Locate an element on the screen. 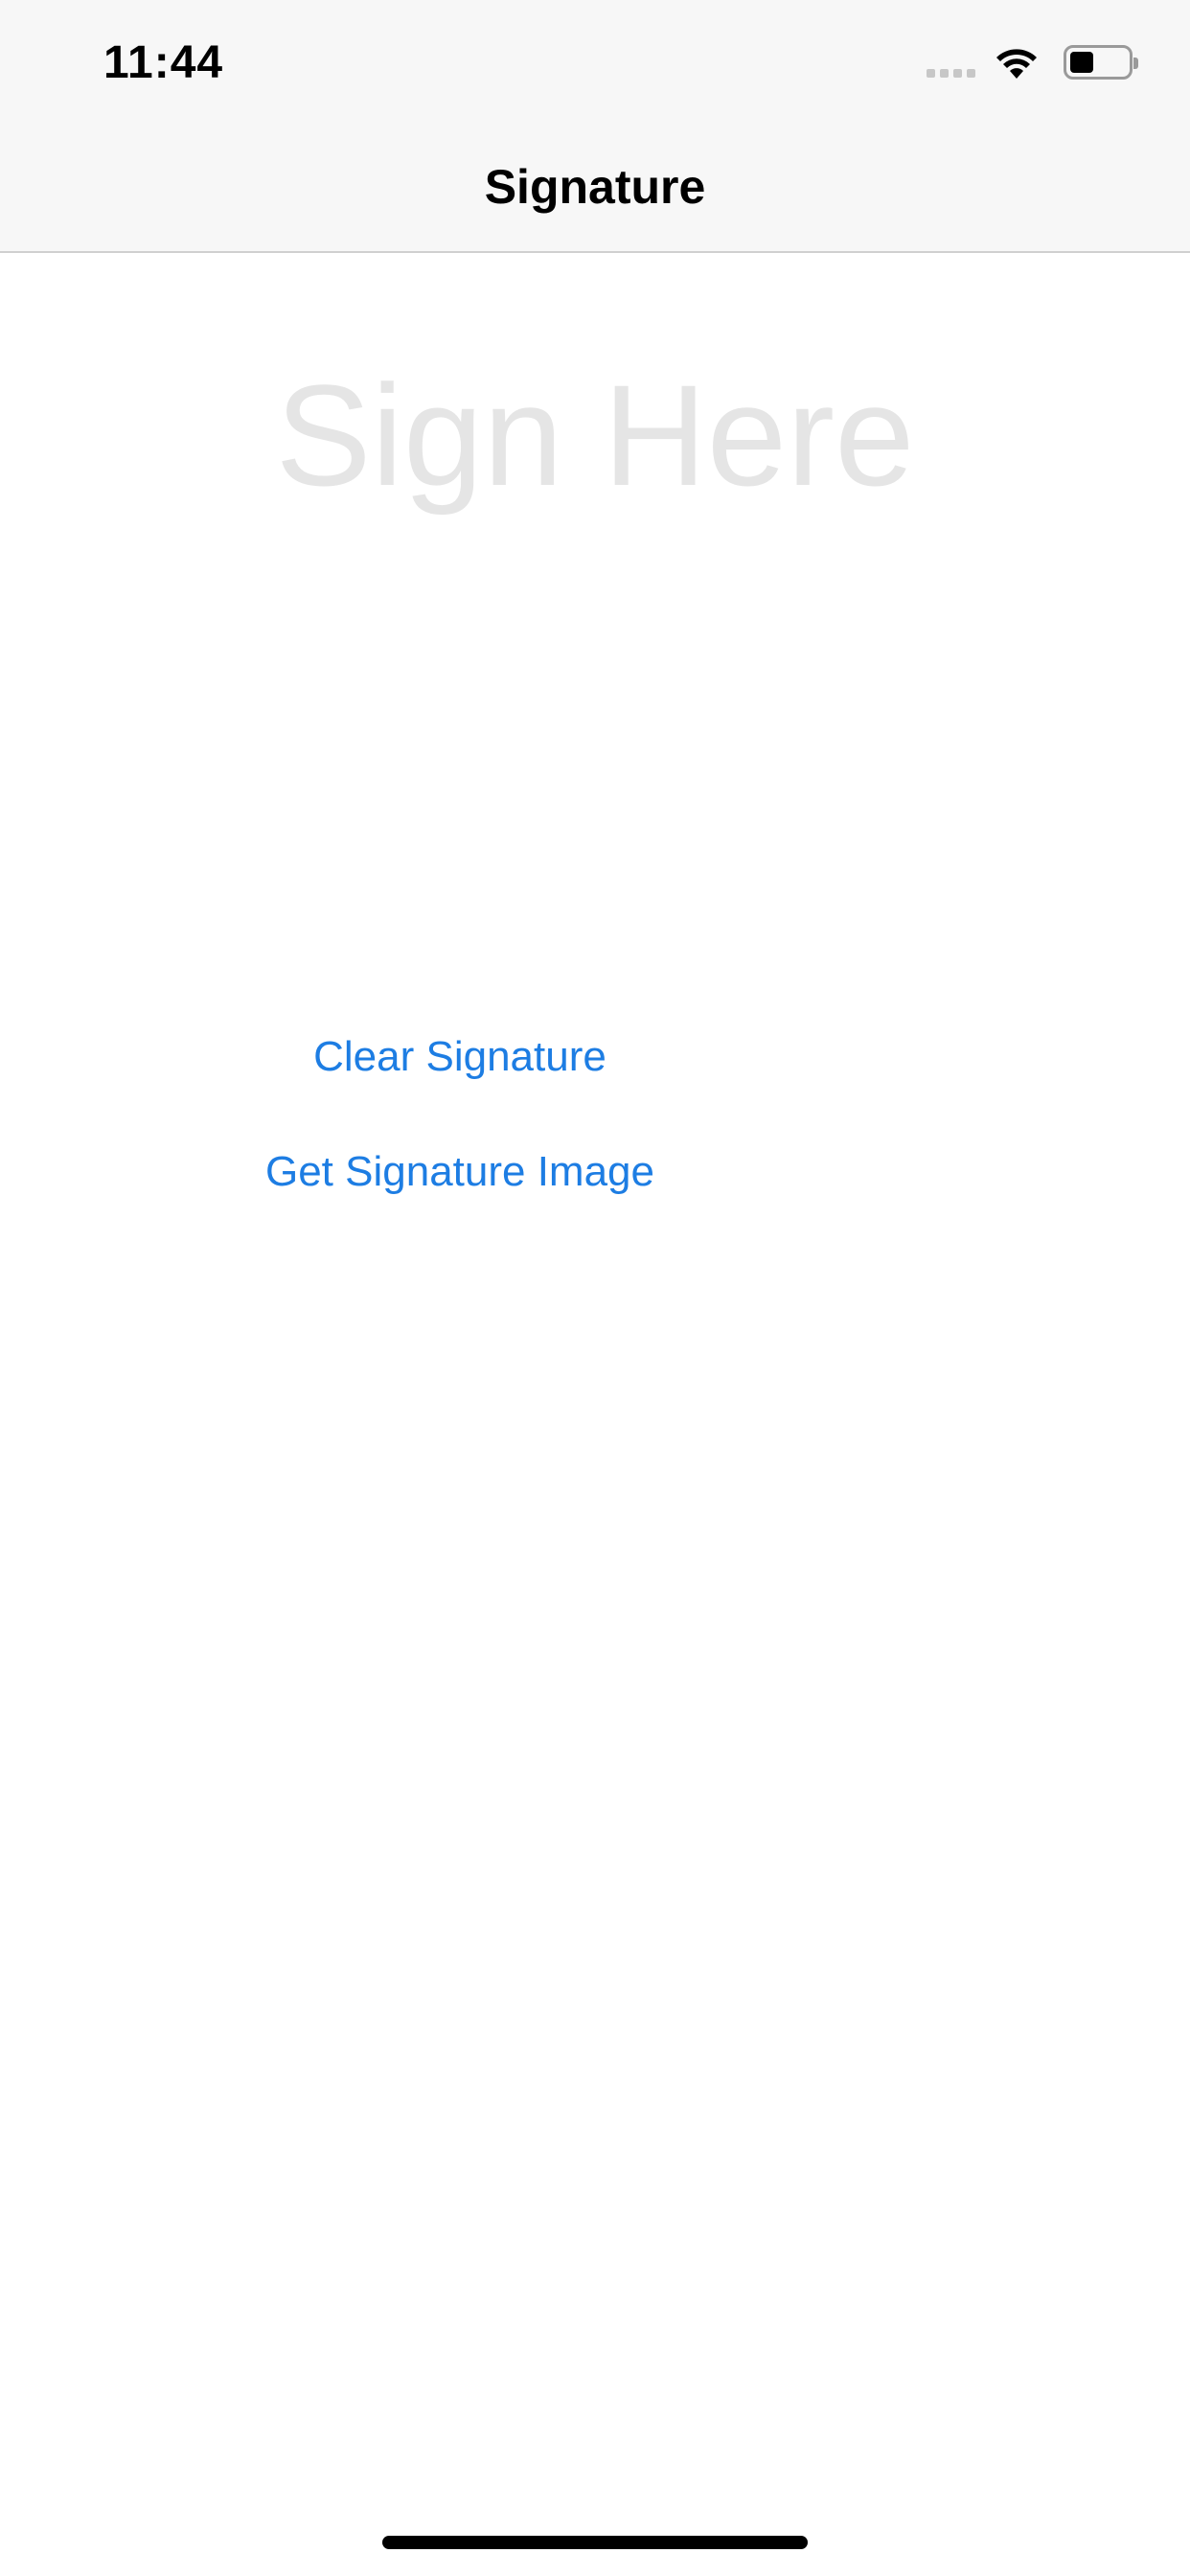  status-icons is located at coordinates (1033, 62).